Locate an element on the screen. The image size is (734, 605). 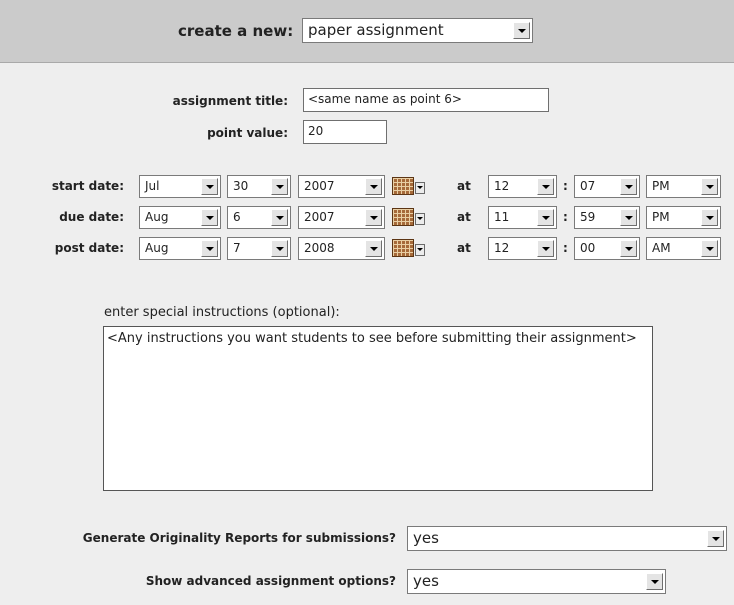
ampm-select: AM is located at coordinates (683, 248).